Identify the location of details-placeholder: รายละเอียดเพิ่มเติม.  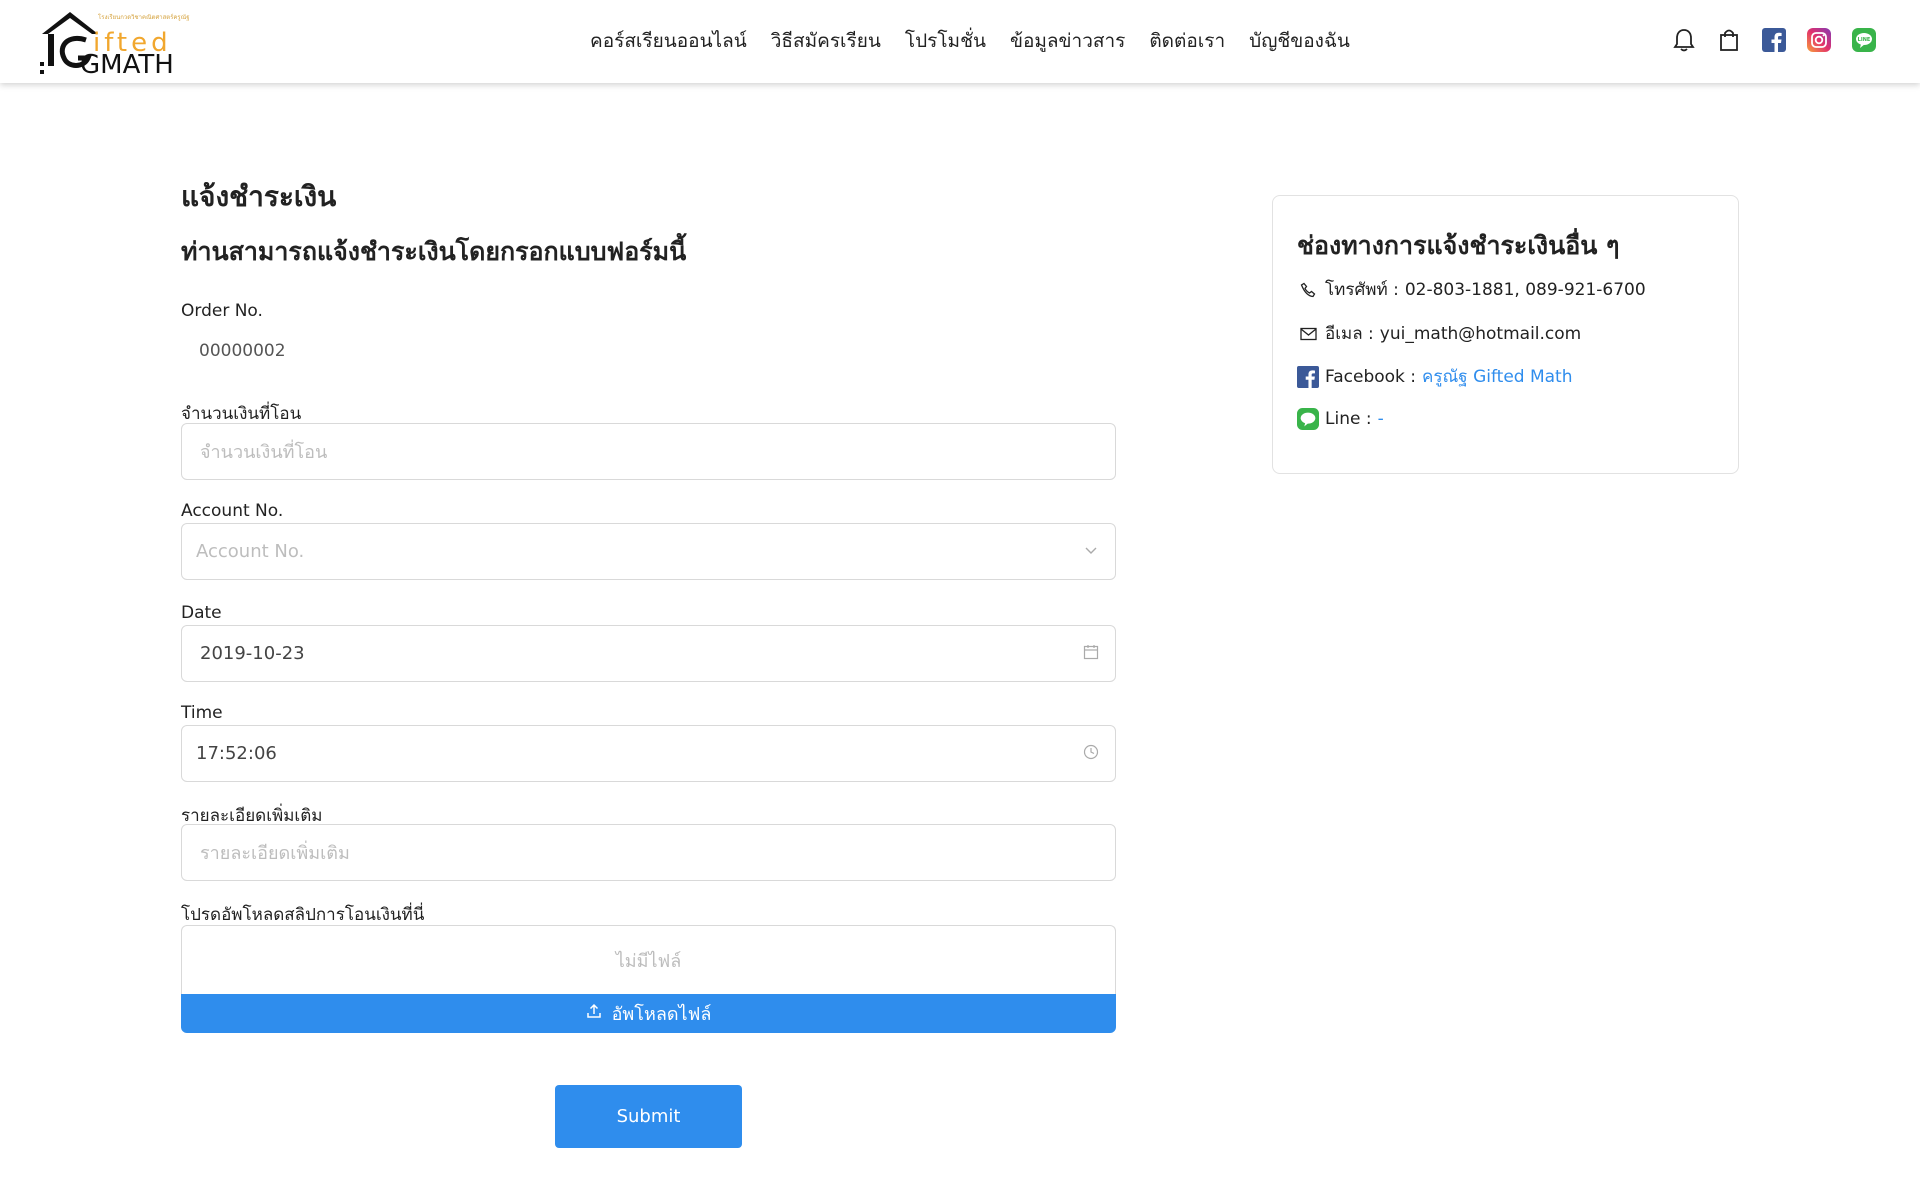
(275, 853).